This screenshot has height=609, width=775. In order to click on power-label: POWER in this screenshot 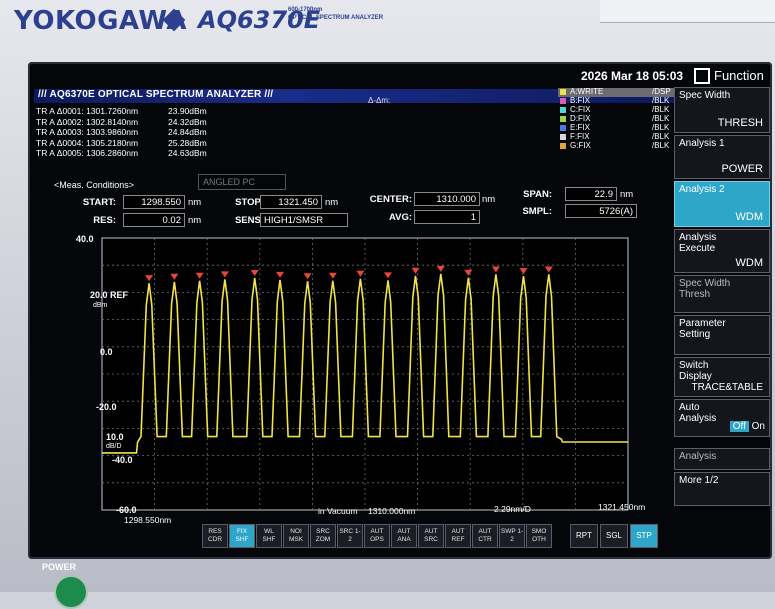, I will do `click(59, 567)`.